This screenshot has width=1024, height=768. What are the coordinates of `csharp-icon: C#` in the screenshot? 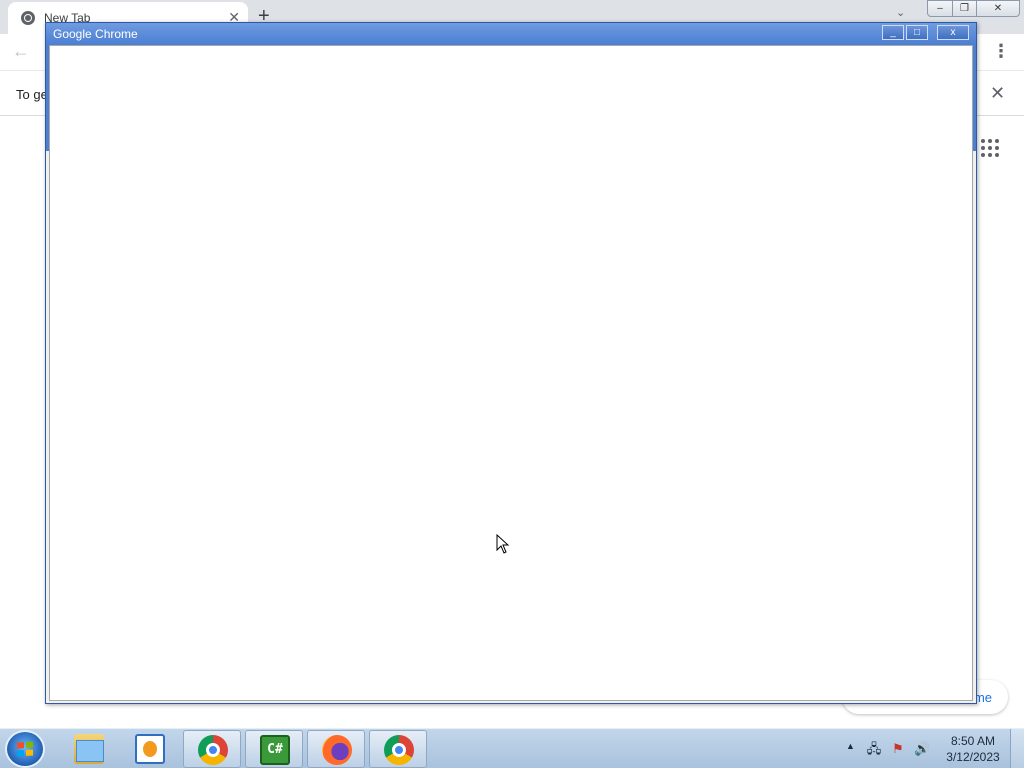 It's located at (275, 750).